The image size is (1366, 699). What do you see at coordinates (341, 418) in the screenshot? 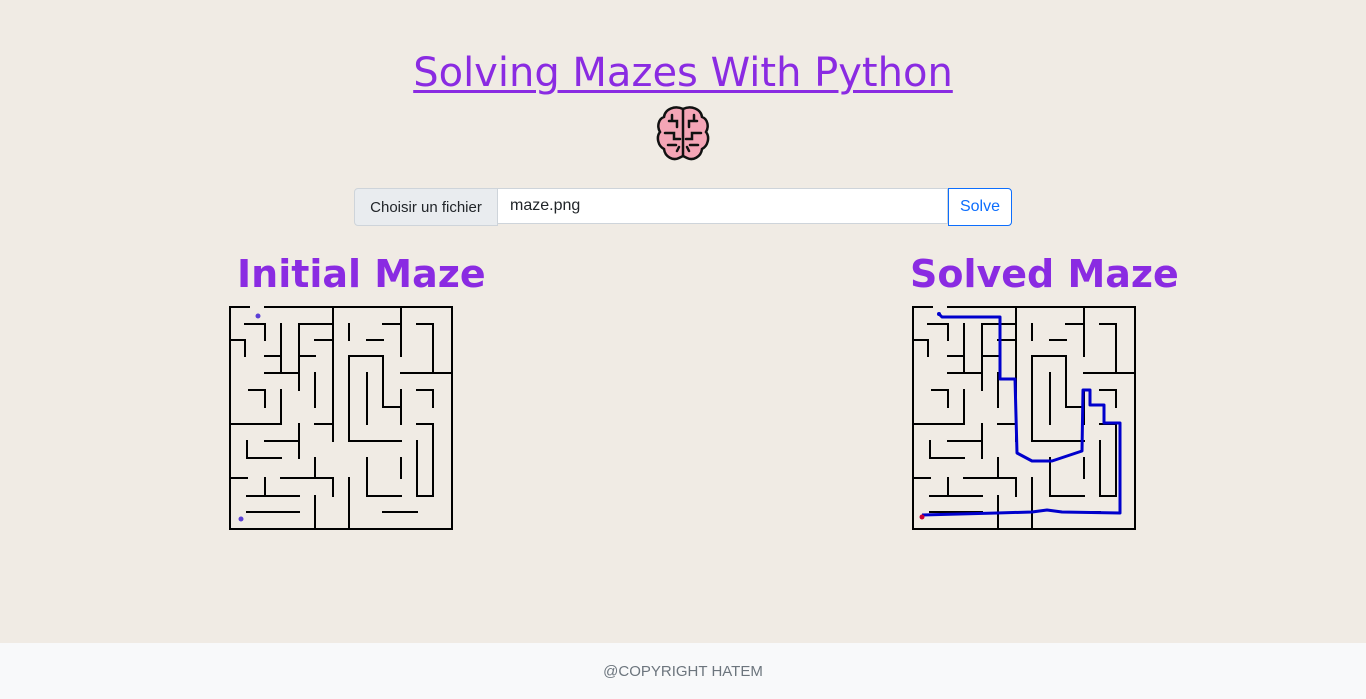
I see `initial-maze-image` at bounding box center [341, 418].